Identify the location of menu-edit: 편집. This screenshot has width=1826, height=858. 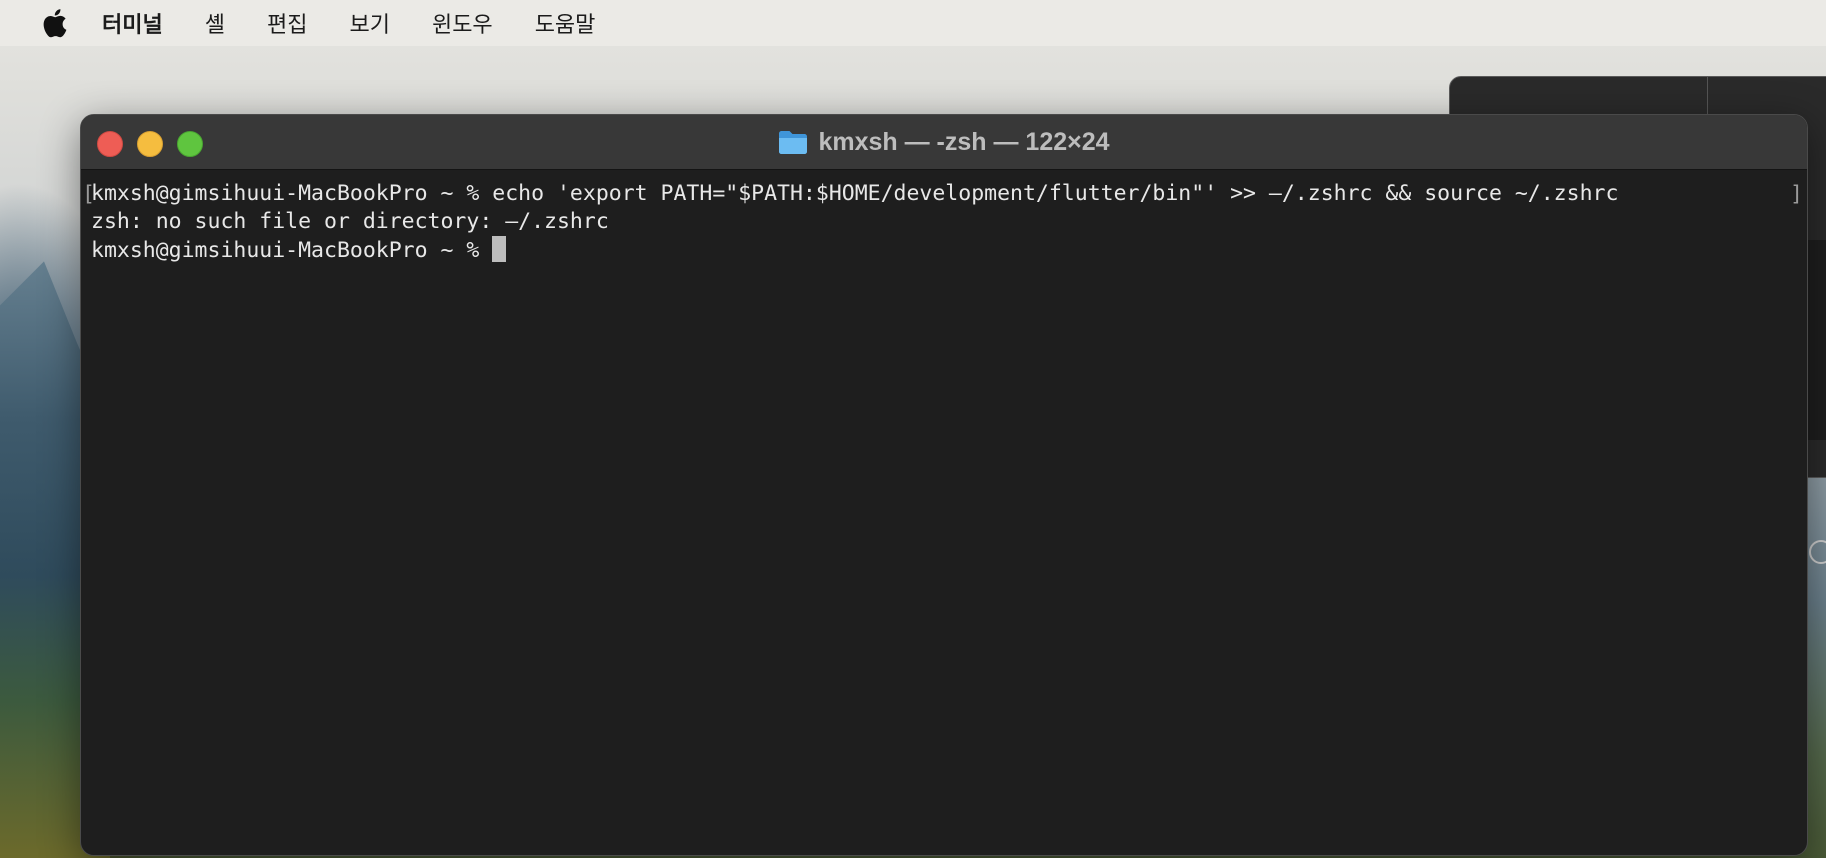
(287, 23).